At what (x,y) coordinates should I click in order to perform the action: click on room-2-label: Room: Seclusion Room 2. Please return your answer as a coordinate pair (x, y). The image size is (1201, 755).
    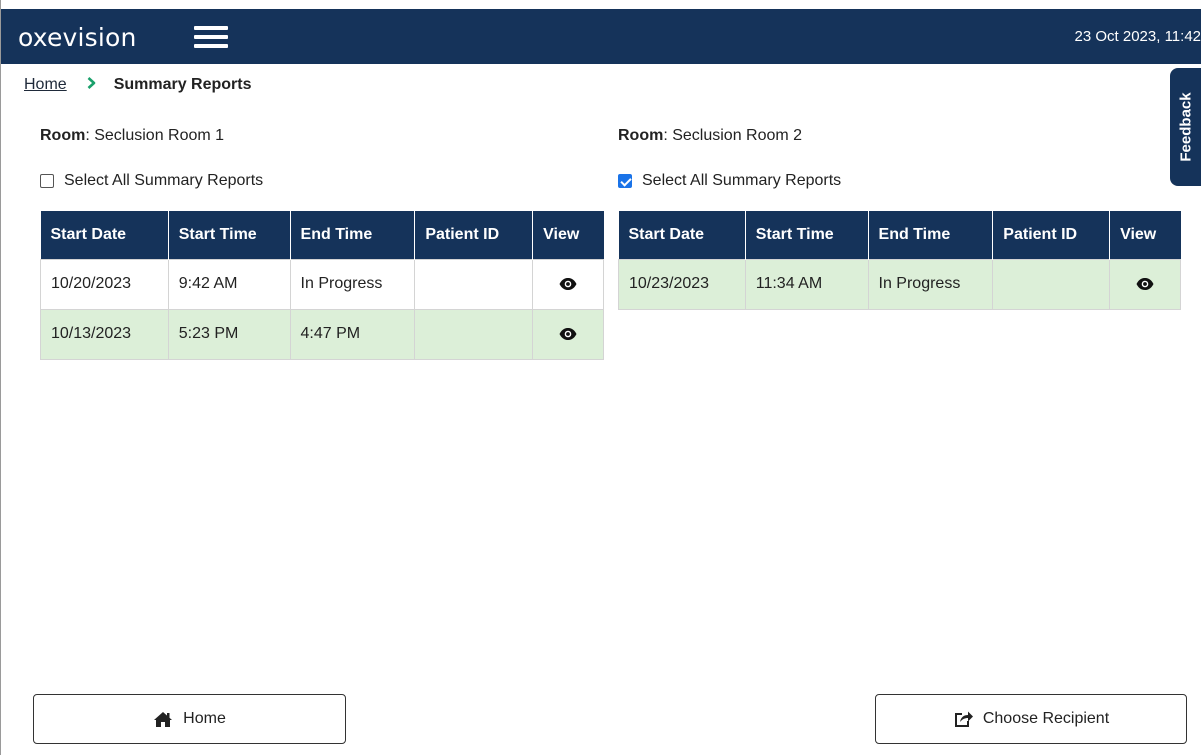
    Looking at the image, I should click on (710, 136).